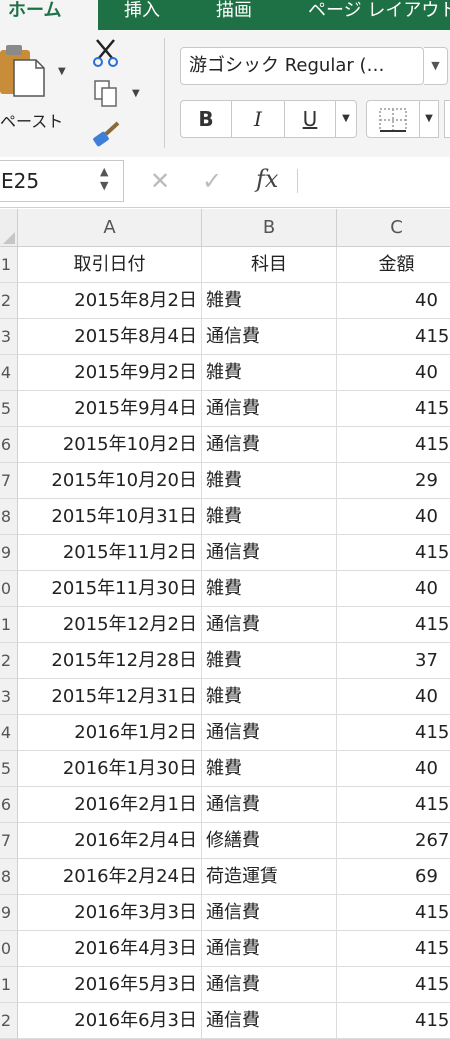 This screenshot has height=1039, width=450. Describe the element at coordinates (9, 481) in the screenshot. I see `row-header: 7` at that location.